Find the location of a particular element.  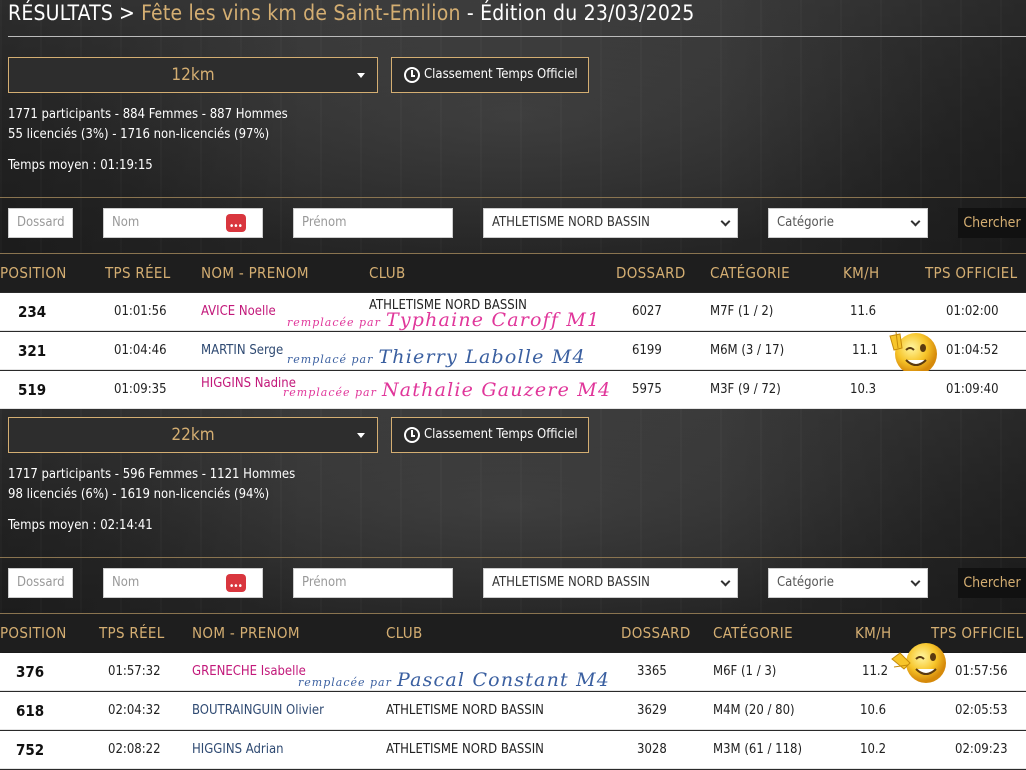

categorie-cell: M6M (3 / 17) is located at coordinates (747, 350).